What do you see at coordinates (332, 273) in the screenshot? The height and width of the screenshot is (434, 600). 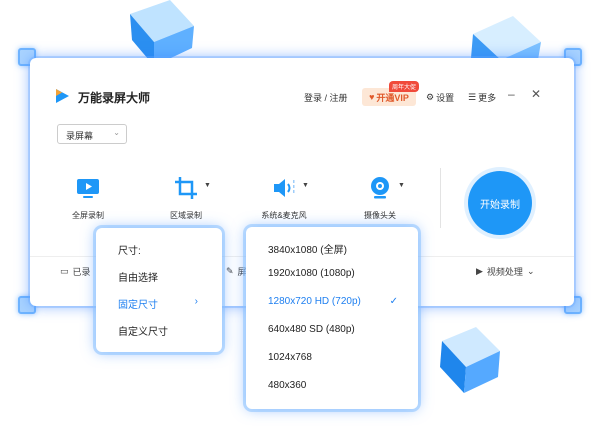 I see `resolution-option: 1920x1080 (1080p)` at bounding box center [332, 273].